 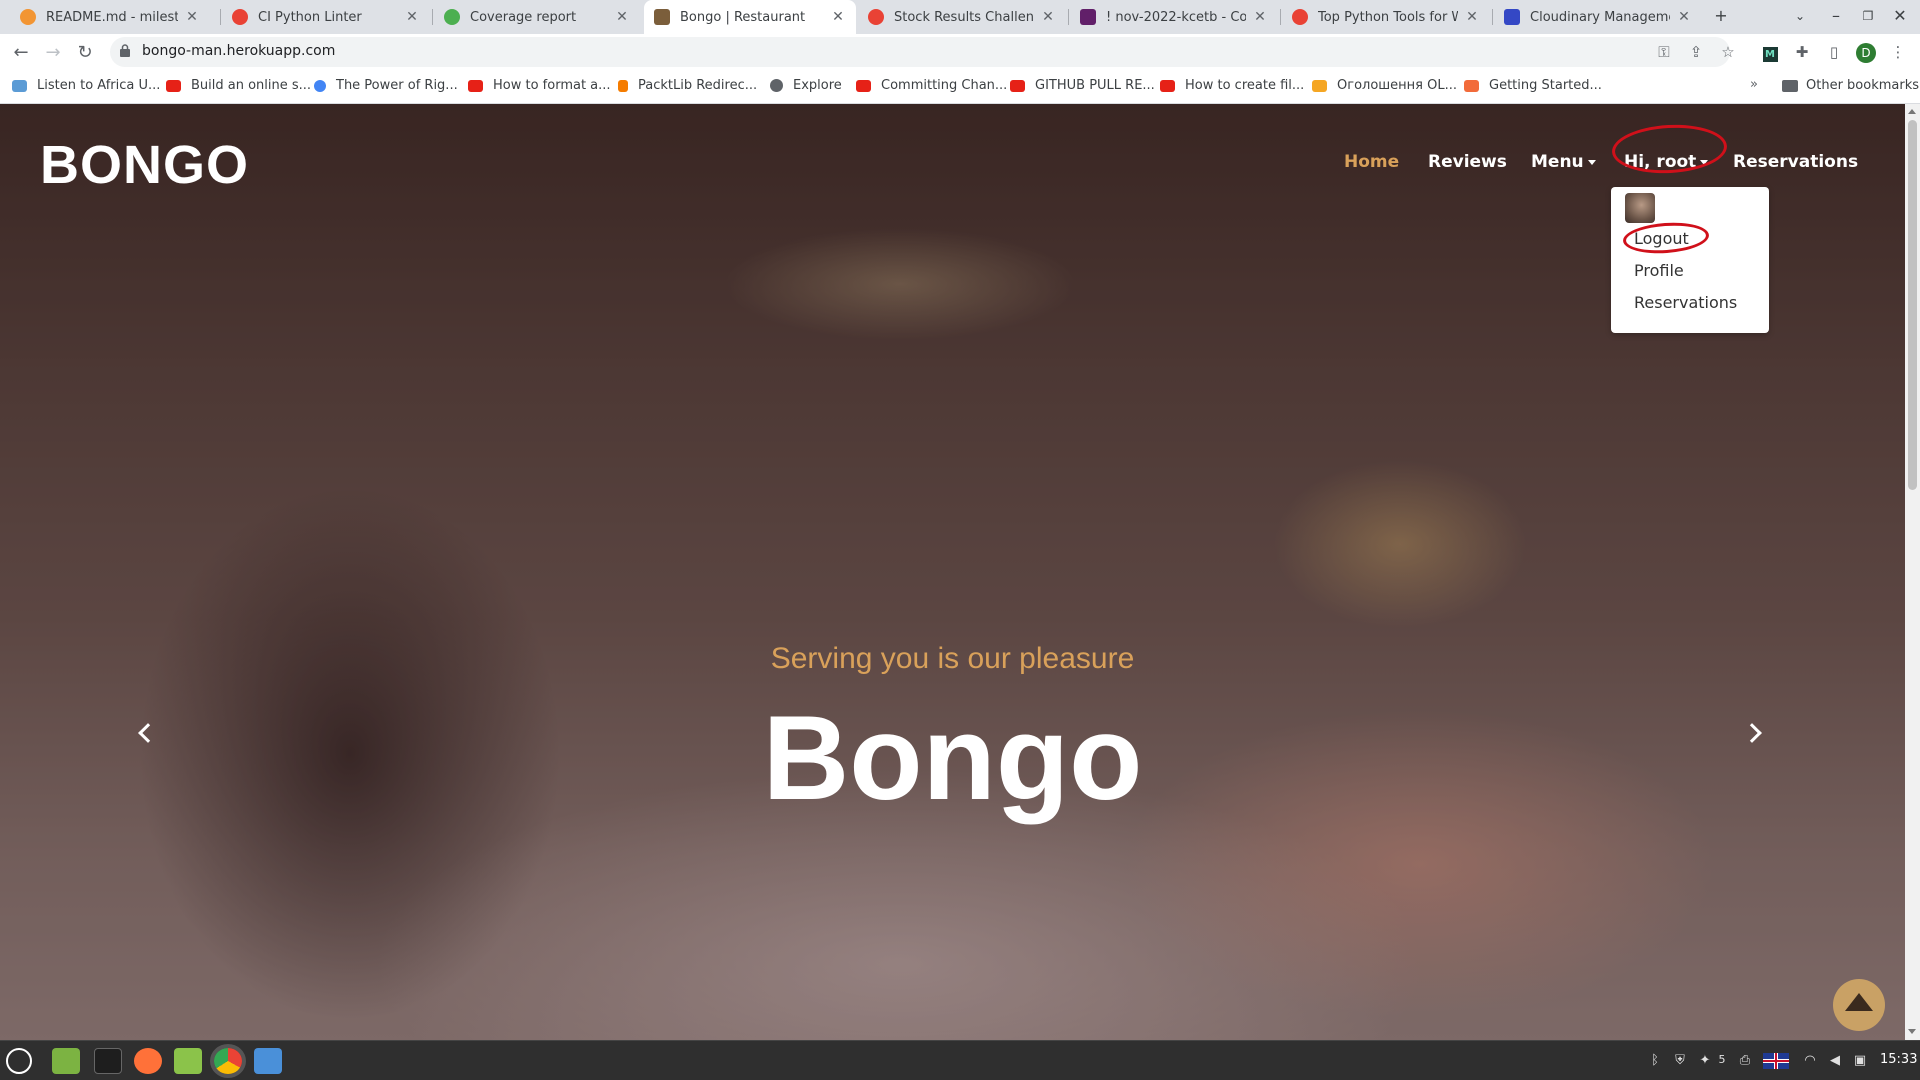 I want to click on wifi-icon: ◠, so click(x=1810, y=1060).